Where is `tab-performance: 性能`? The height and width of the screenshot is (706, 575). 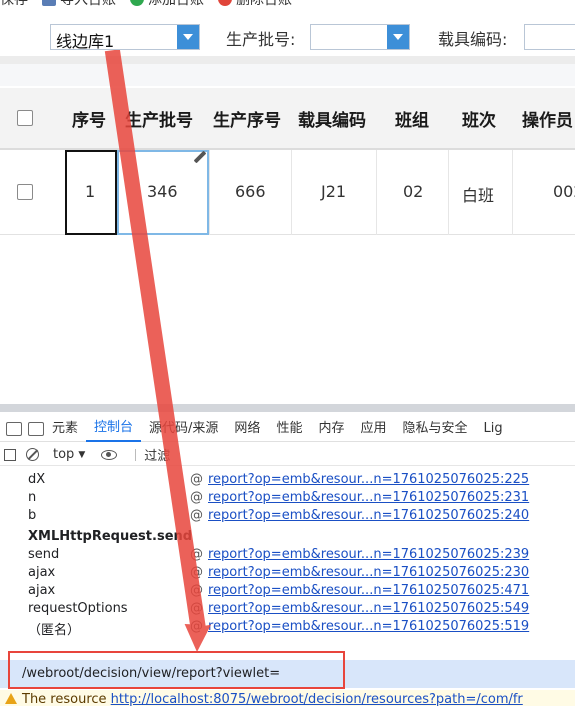 tab-performance: 性能 is located at coordinates (289, 429).